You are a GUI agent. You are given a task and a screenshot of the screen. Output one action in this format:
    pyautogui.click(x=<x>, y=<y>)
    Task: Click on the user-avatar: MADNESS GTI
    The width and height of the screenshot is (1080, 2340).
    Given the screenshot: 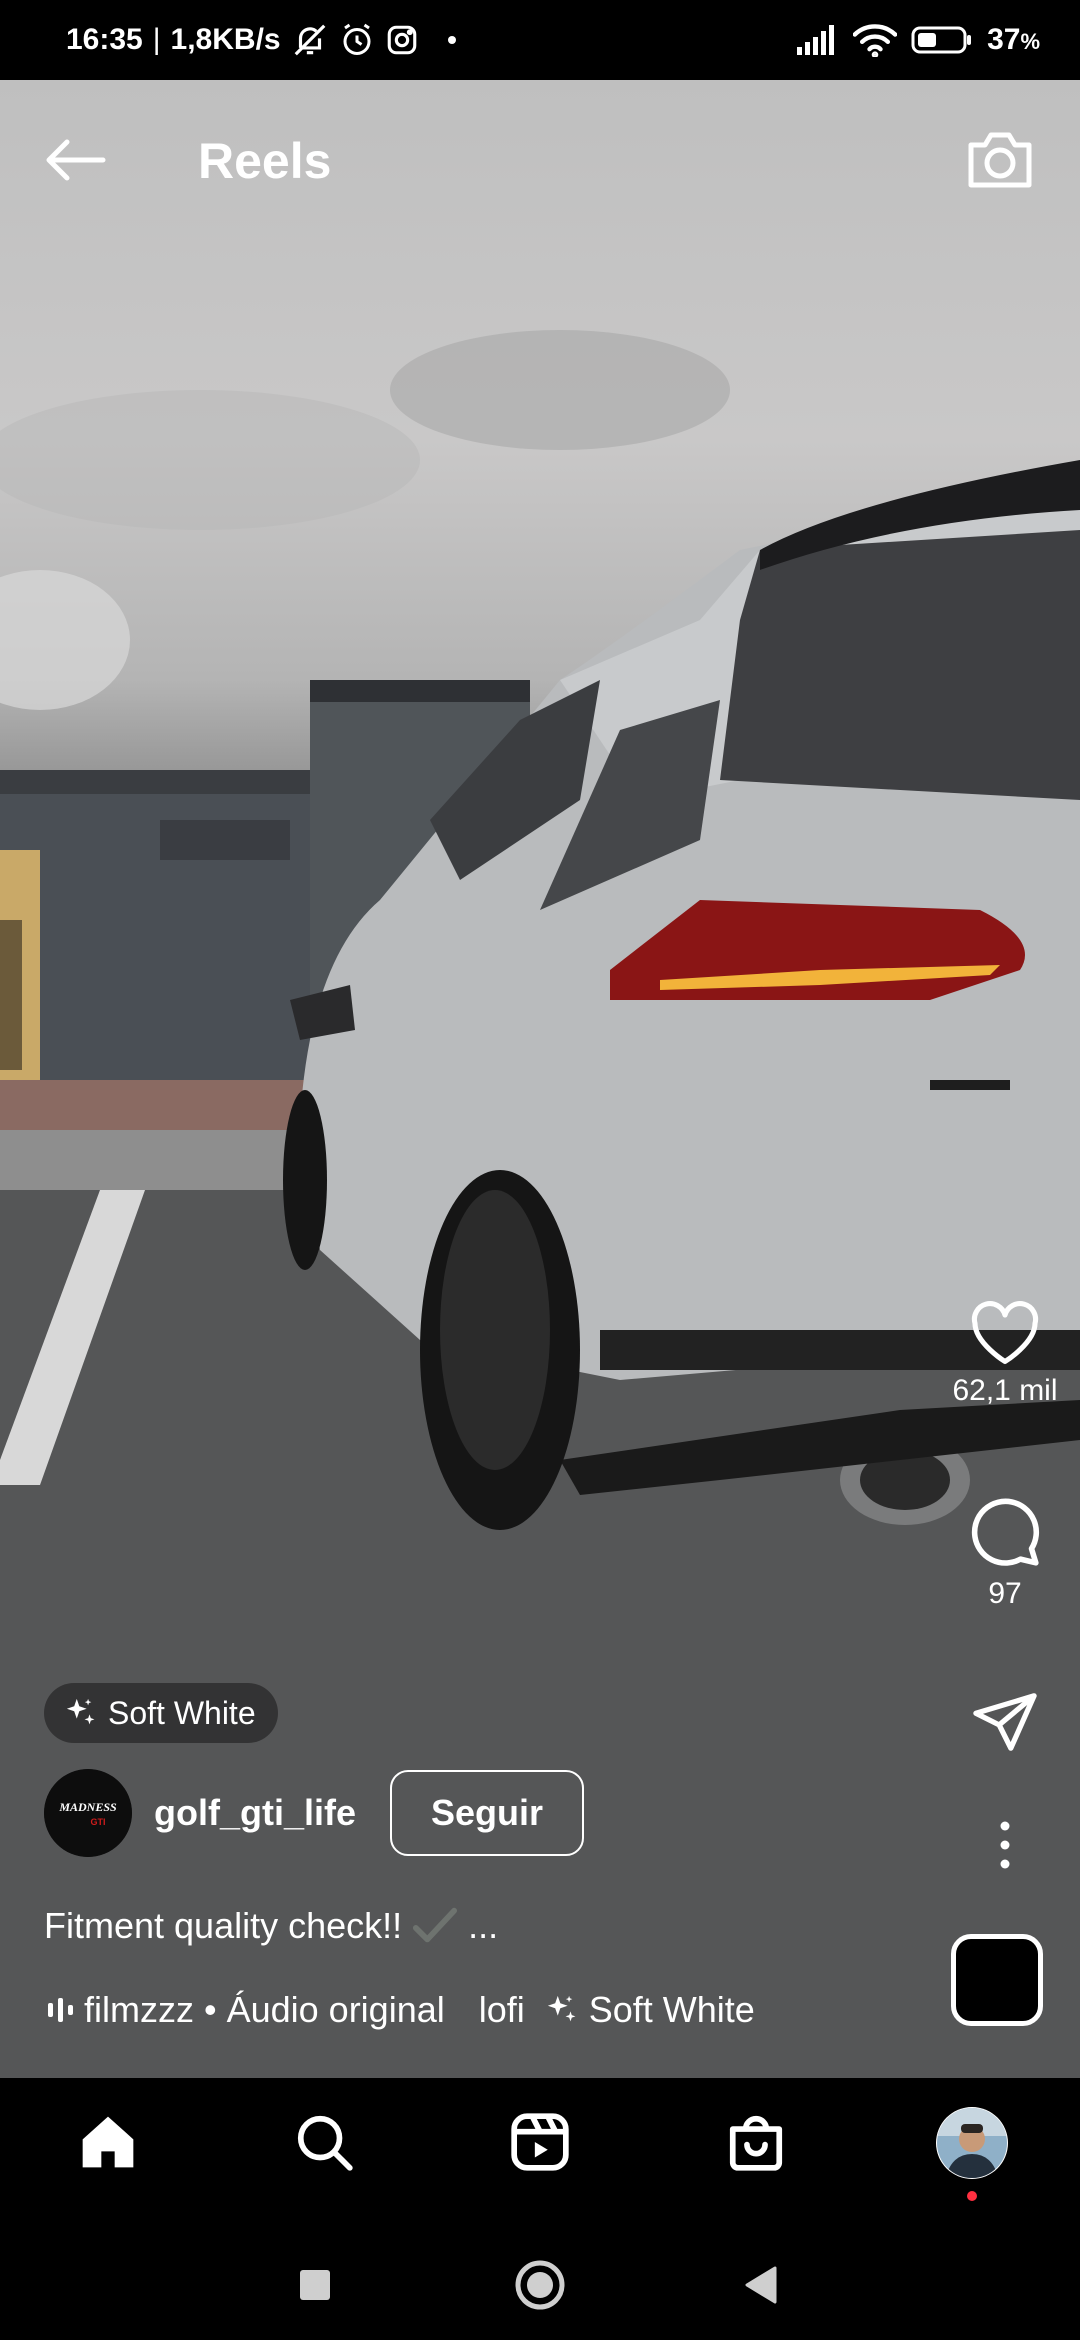 What is the action you would take?
    pyautogui.click(x=88, y=1813)
    